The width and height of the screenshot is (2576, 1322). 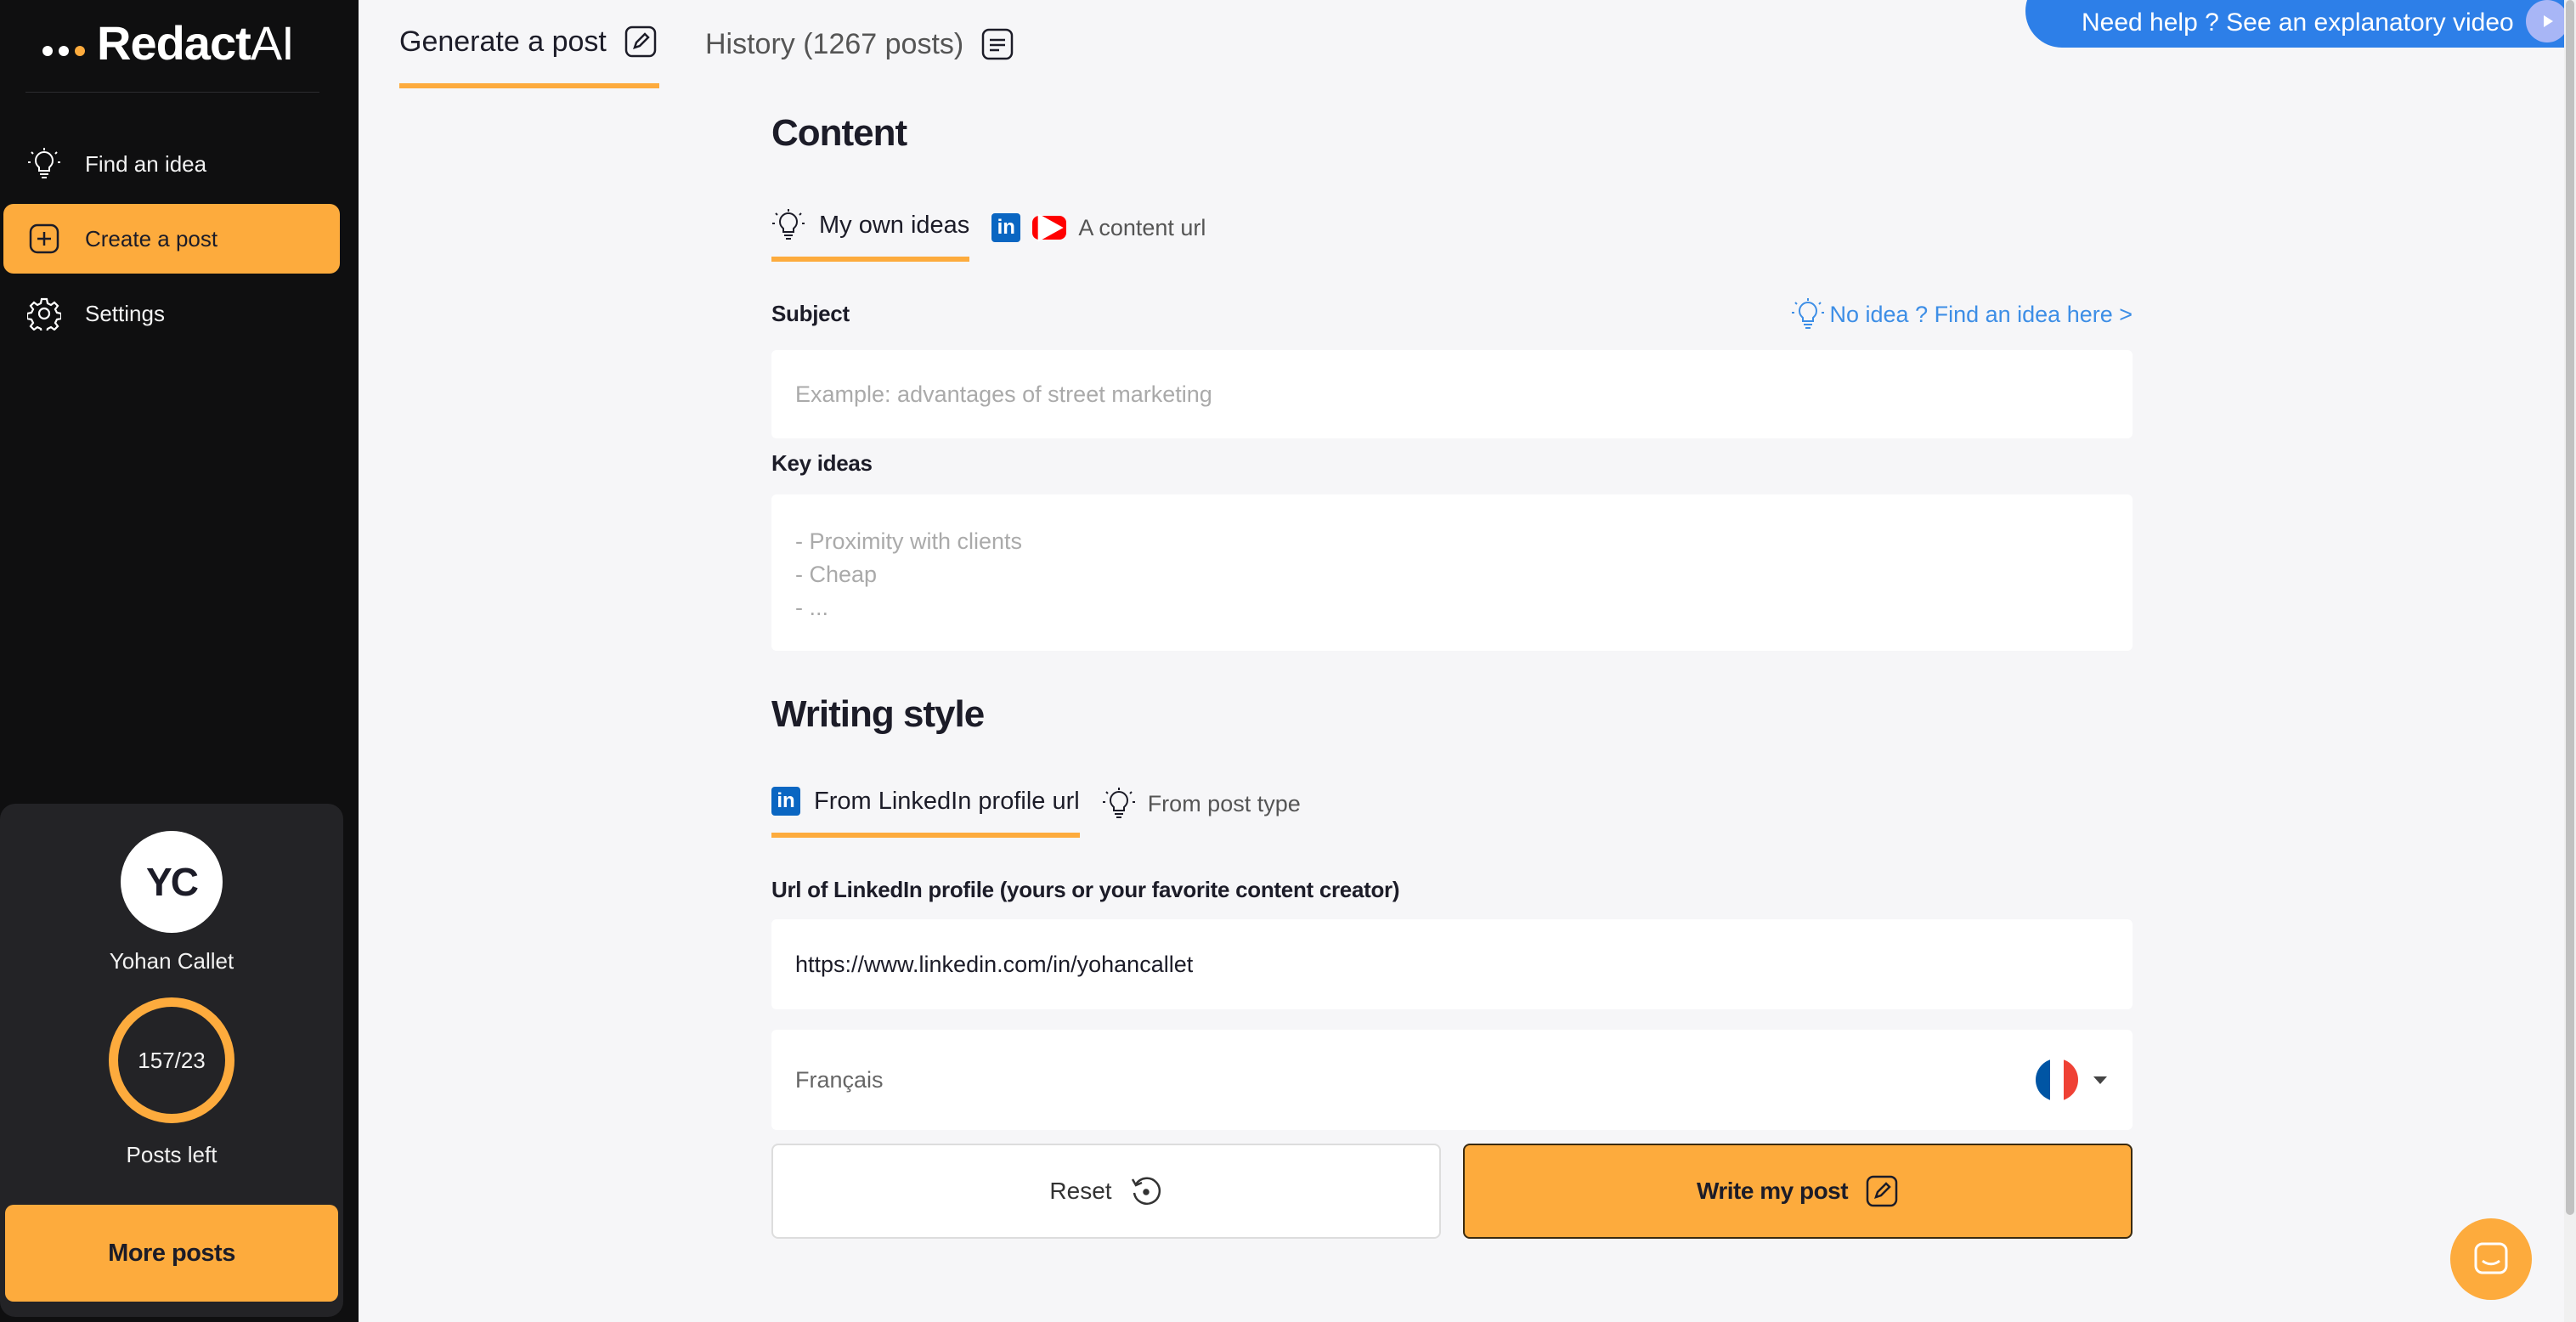 I want to click on sidebar-nav: Find an idea Create a post Settings, so click(x=172, y=241).